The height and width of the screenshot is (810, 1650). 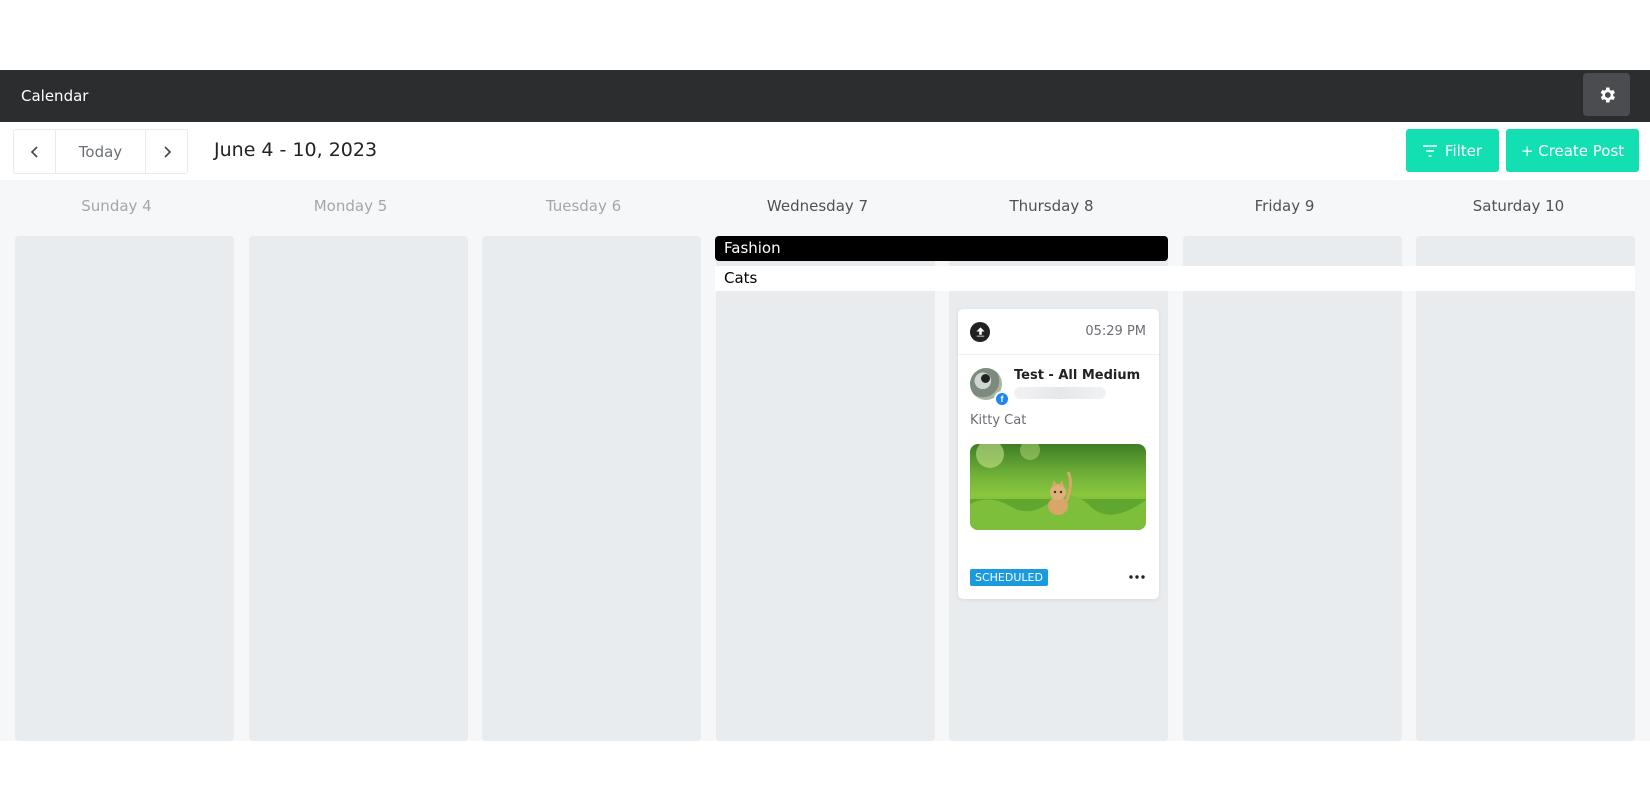 What do you see at coordinates (1060, 393) in the screenshot?
I see `account-handle-placeholder` at bounding box center [1060, 393].